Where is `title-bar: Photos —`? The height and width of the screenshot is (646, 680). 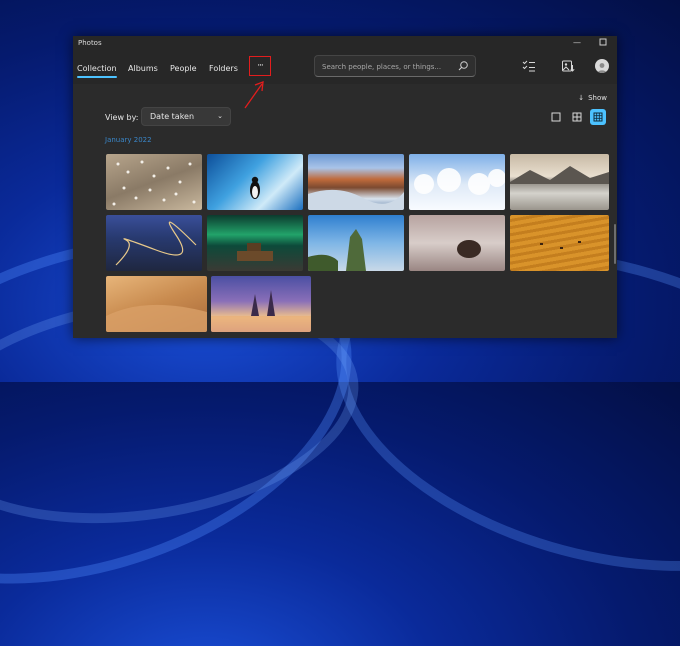
title-bar: Photos — is located at coordinates (345, 44).